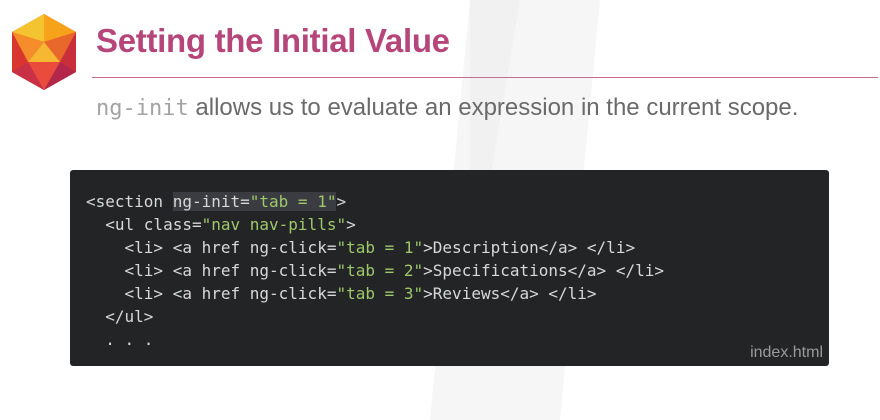  Describe the element at coordinates (529, 247) in the screenshot. I see `code-token: >Description</a> </li>` at that location.